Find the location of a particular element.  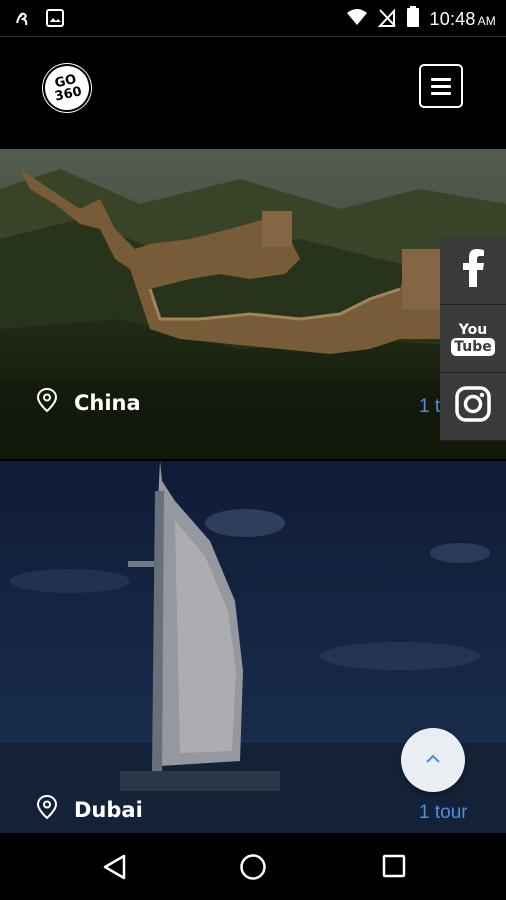

app-notification-icon is located at coordinates (24, 20).